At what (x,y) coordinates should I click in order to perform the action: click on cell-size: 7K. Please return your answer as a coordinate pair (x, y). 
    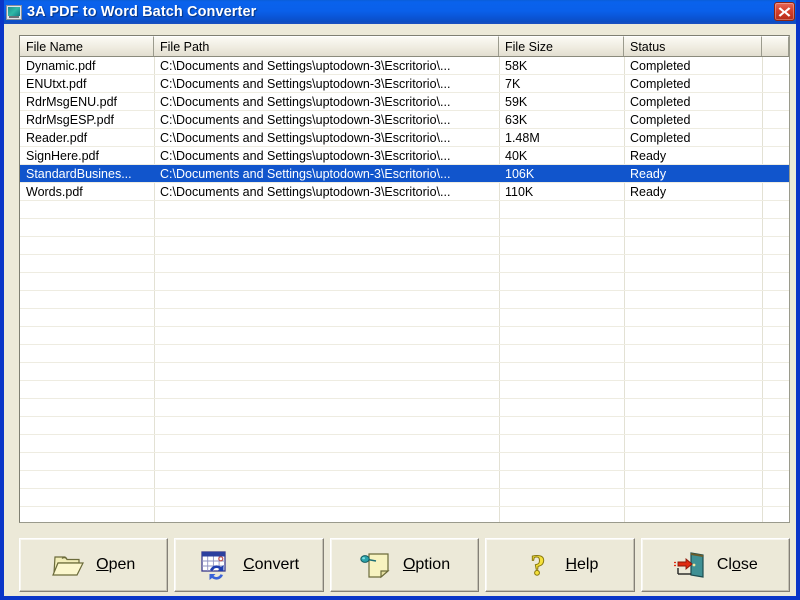
    Looking at the image, I should click on (513, 83).